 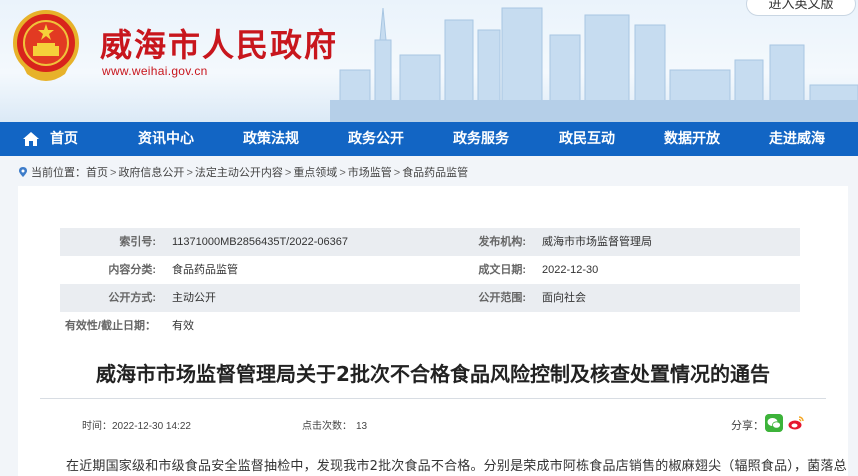 What do you see at coordinates (205, 270) in the screenshot?
I see `category-value: 食品药品监管` at bounding box center [205, 270].